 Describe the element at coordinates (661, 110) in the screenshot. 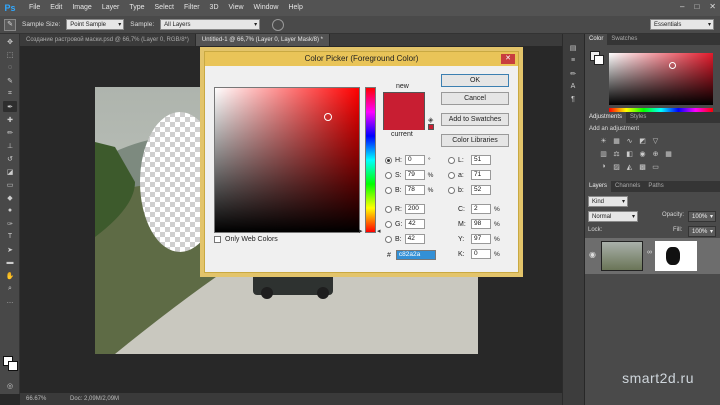

I see `hue-strip-mini` at that location.